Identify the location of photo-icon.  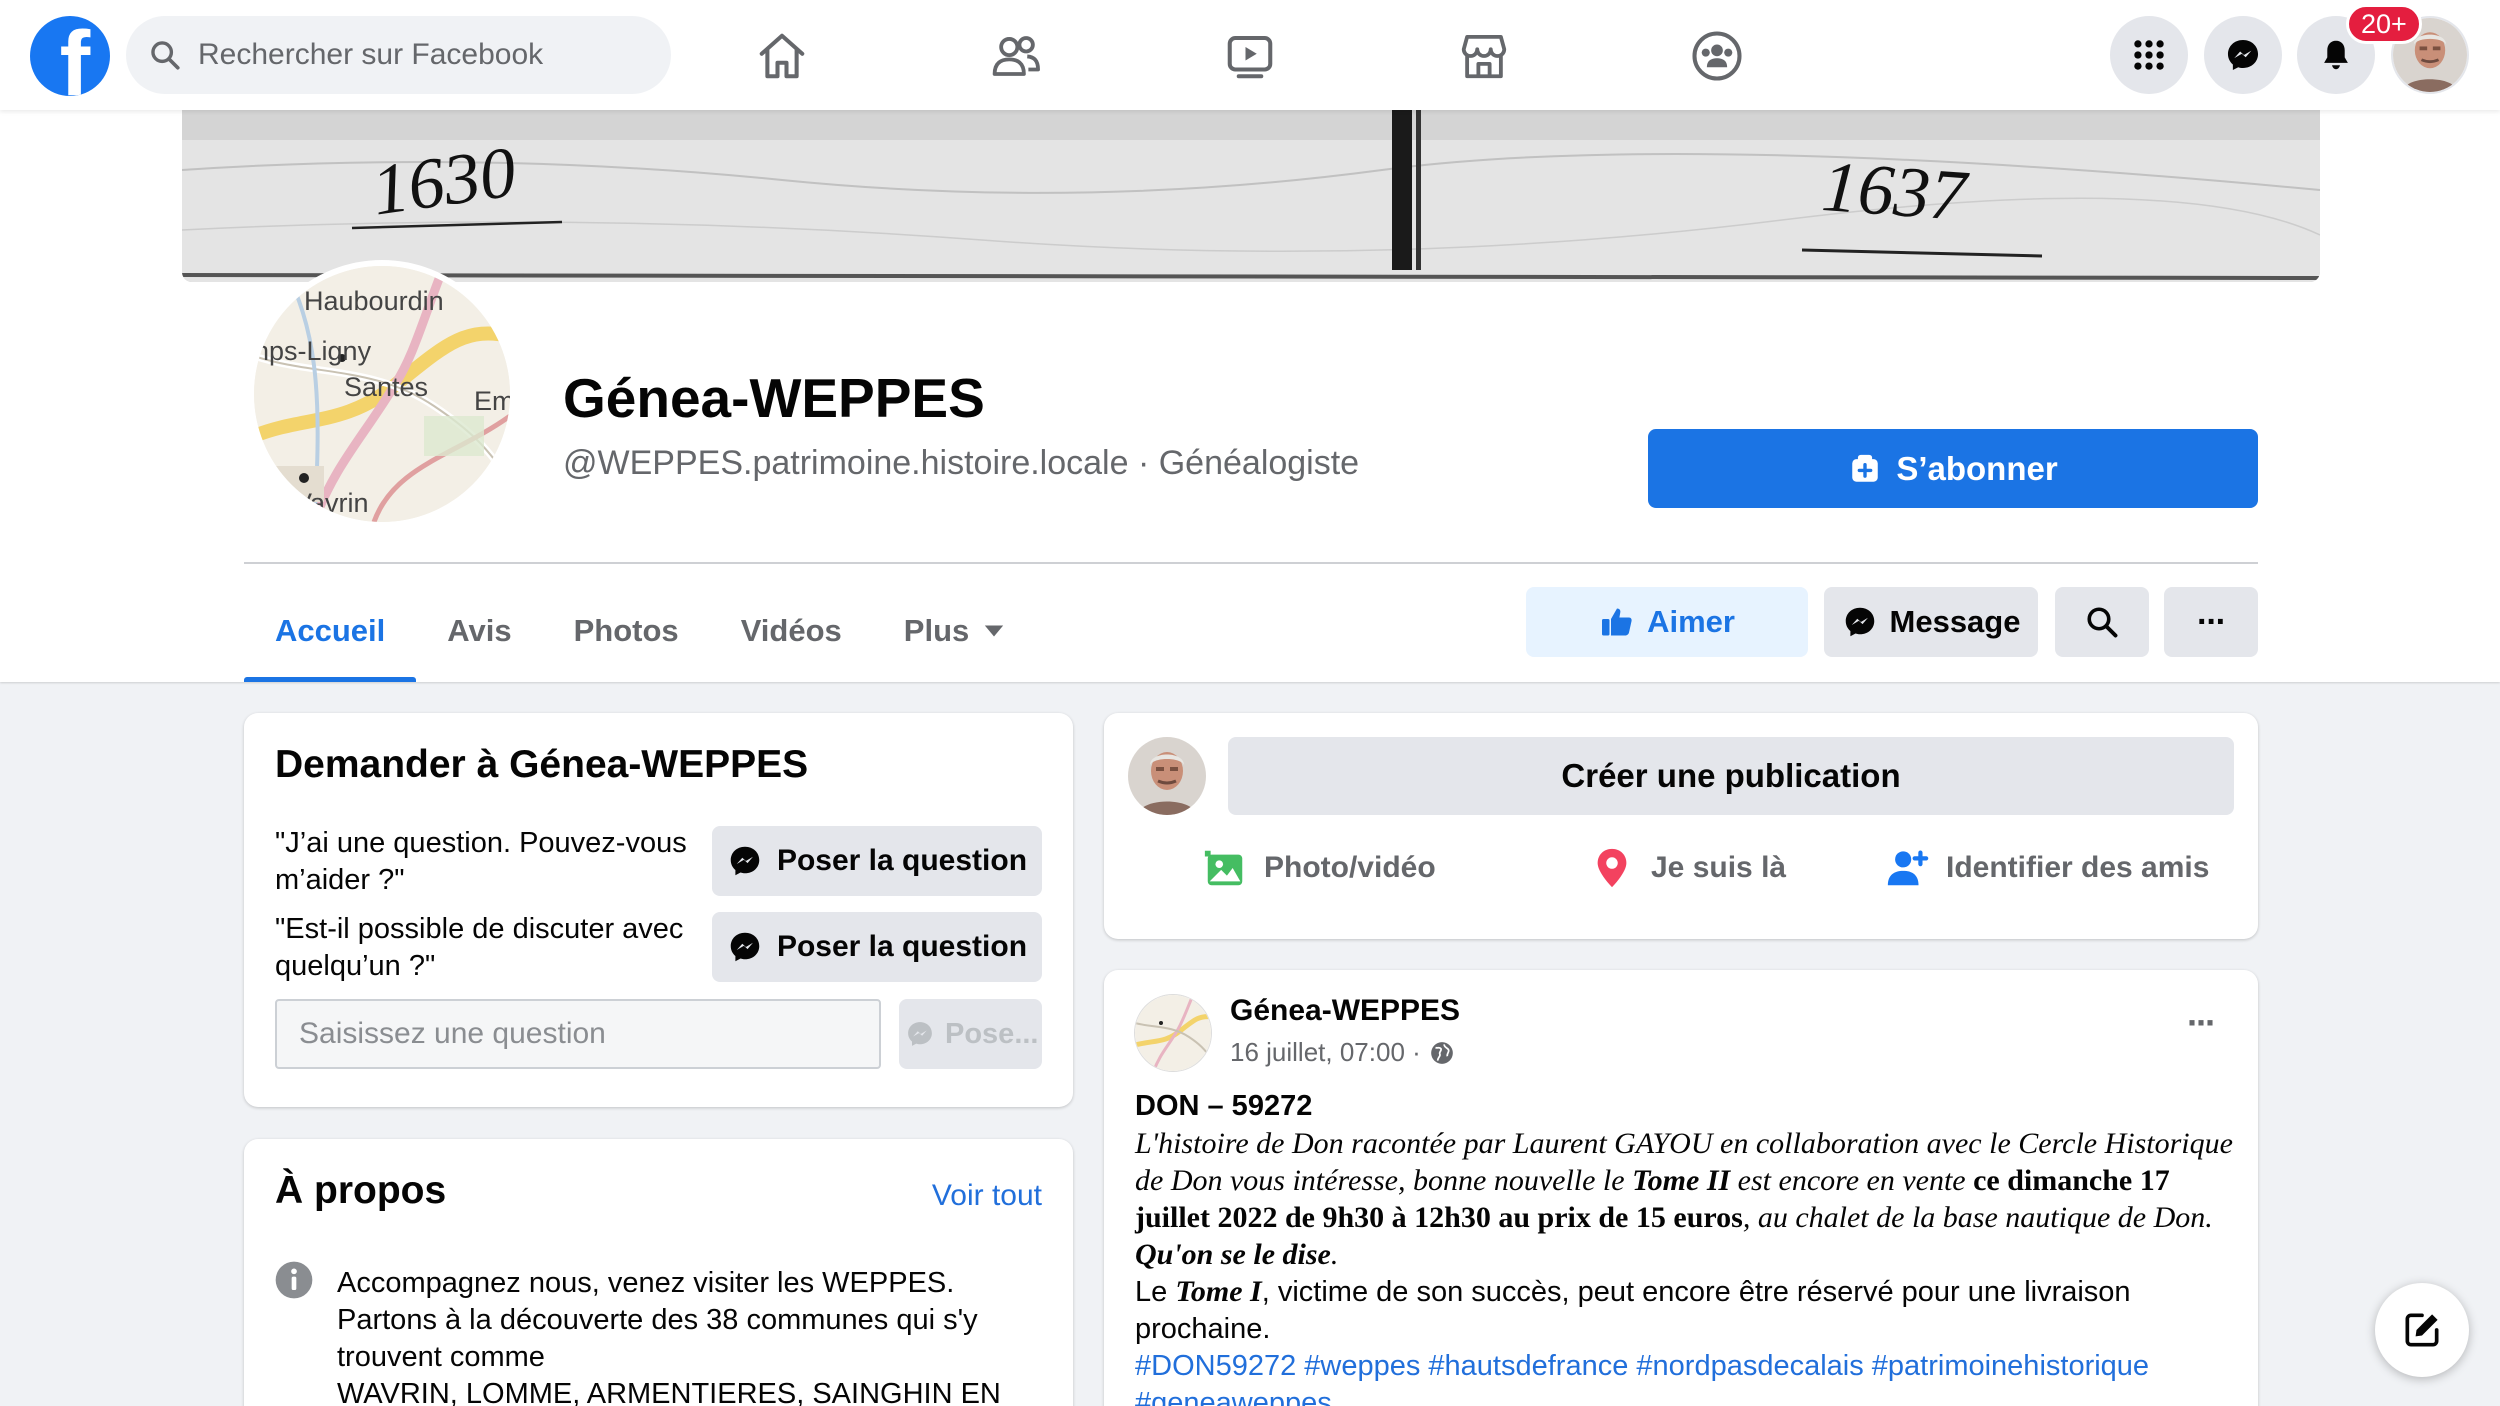
(1223, 868).